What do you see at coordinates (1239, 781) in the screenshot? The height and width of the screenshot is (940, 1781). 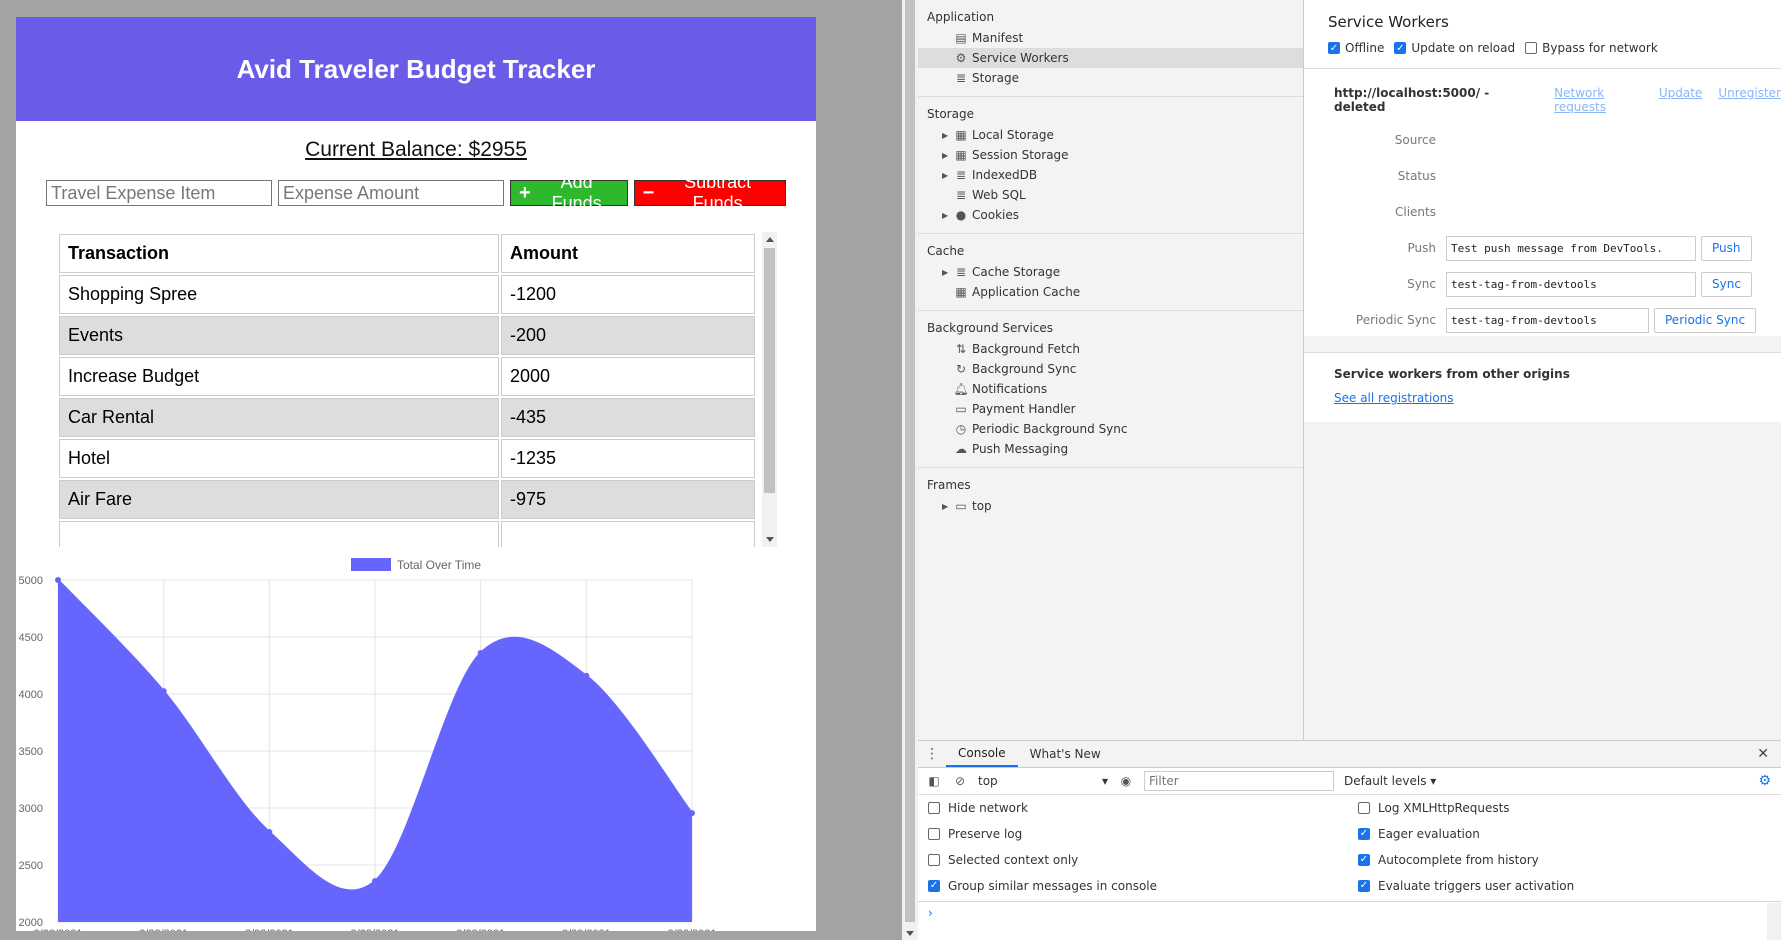 I see `filter-input` at bounding box center [1239, 781].